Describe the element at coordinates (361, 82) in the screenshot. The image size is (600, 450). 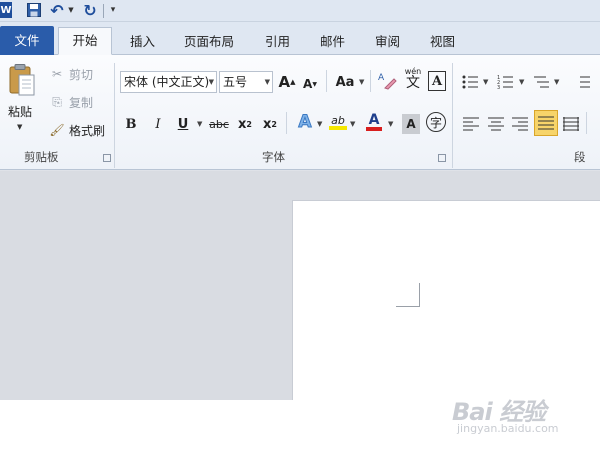
I see `change-case-dropdown-icon: ▼` at that location.